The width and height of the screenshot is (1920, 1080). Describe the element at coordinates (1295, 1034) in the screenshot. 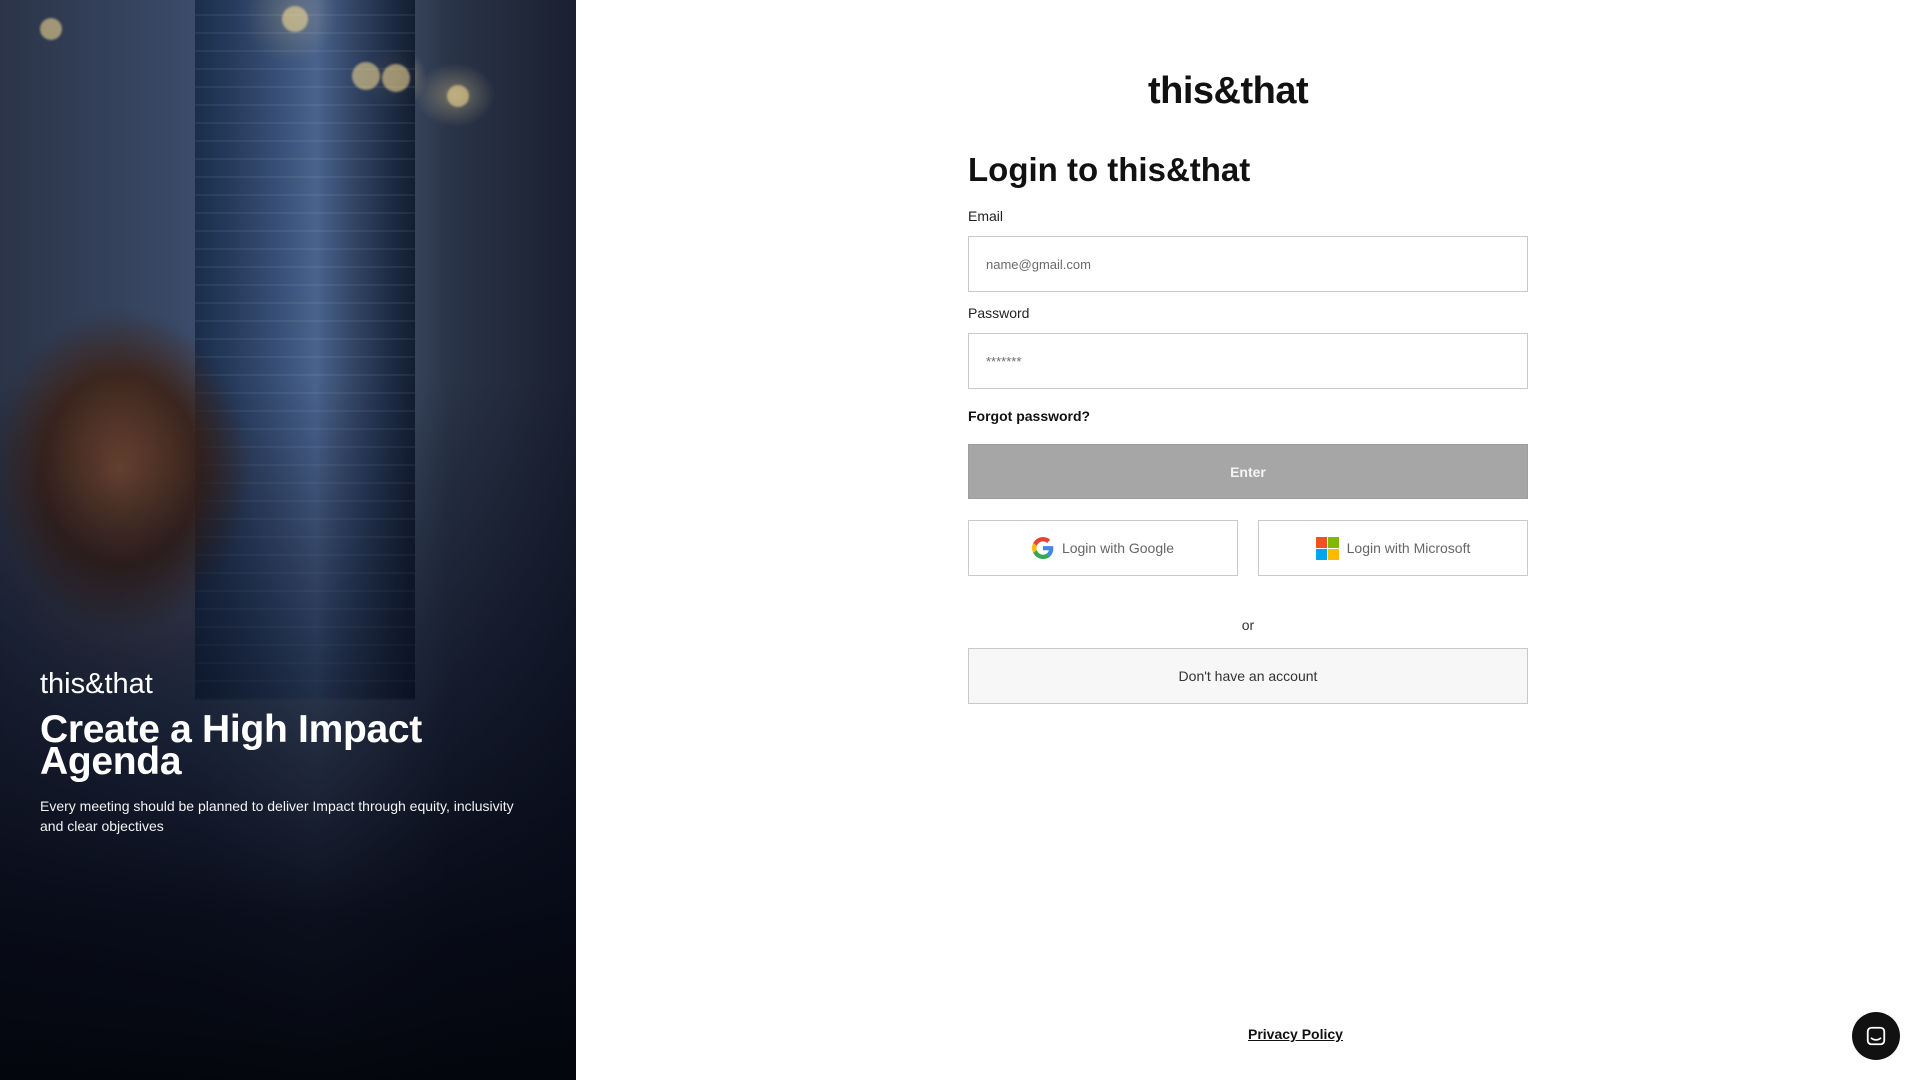

I see `privacy-policy-link: Privacy Policy` at that location.